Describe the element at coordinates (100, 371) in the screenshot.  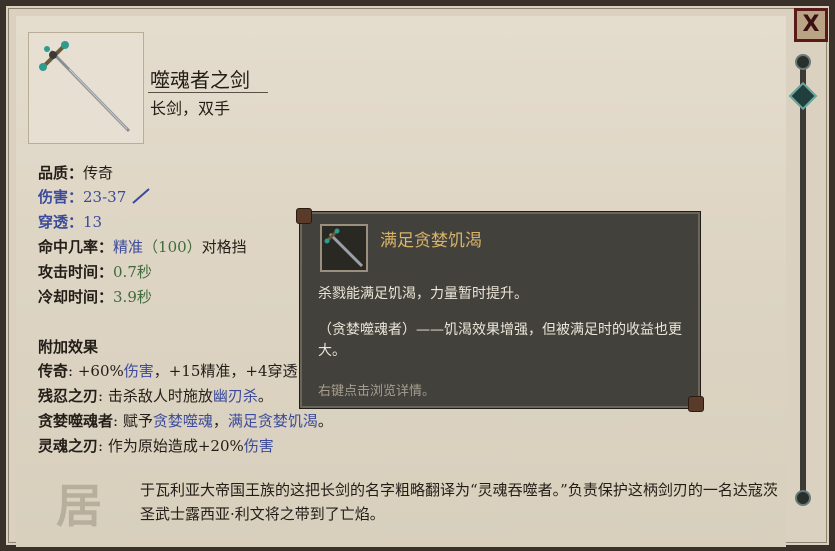
I see `effect-text: +60%` at that location.